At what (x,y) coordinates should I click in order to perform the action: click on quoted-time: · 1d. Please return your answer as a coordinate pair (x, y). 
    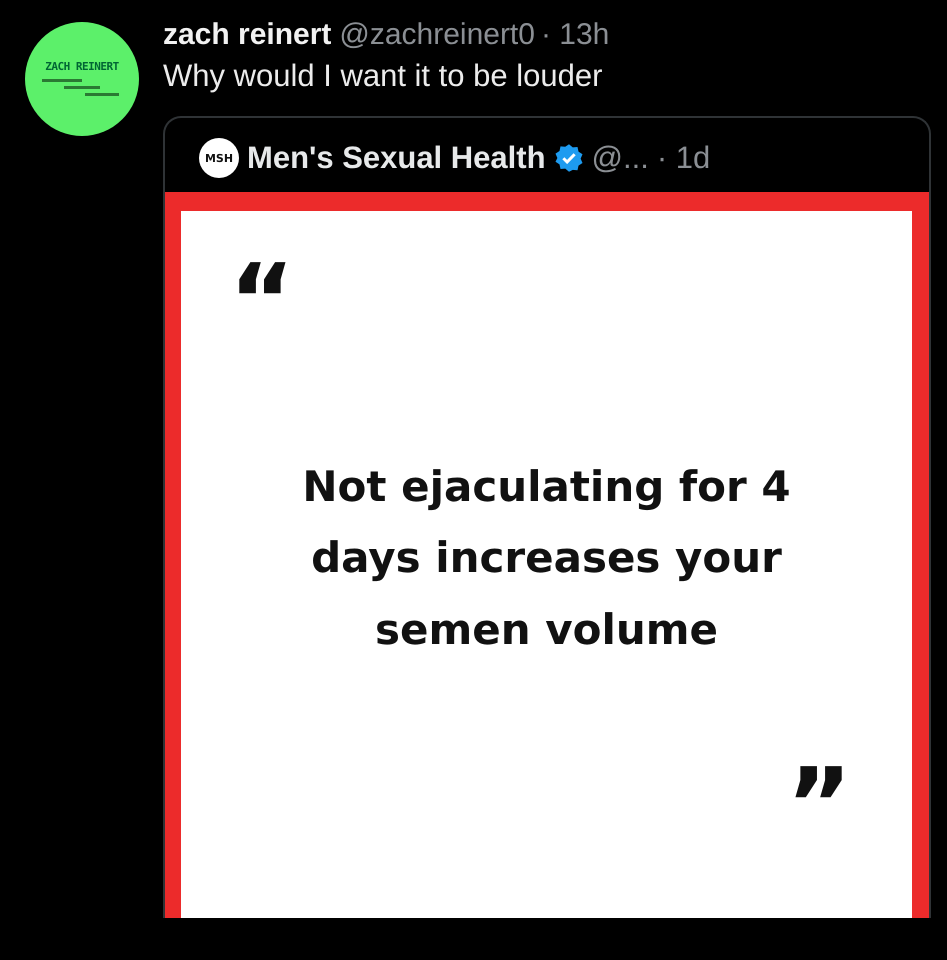
    Looking at the image, I should click on (683, 158).